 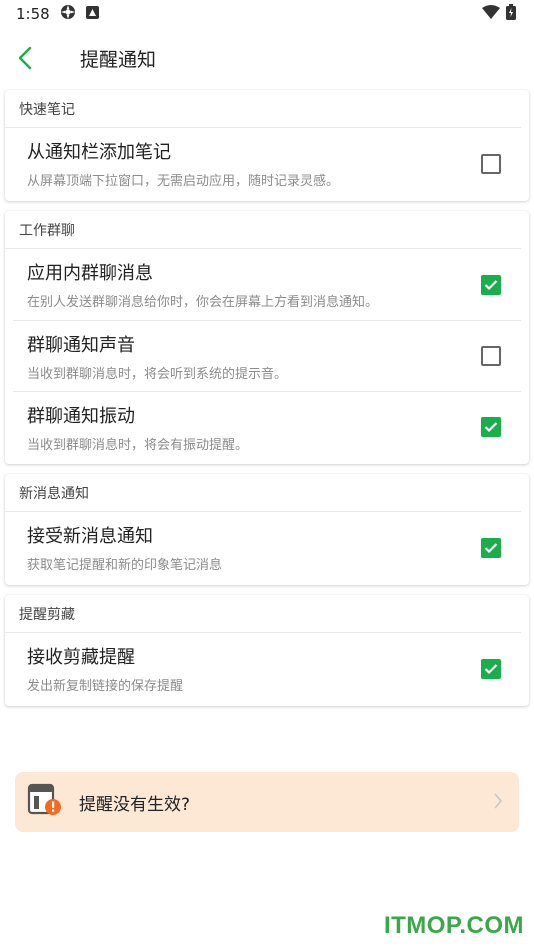 What do you see at coordinates (267, 163) in the screenshot?
I see `setting-row-notification-bar-note: 从通知栏添加笔记 从屏幕顶端下拉窗口，无需启动应用，随时记录灵感。` at bounding box center [267, 163].